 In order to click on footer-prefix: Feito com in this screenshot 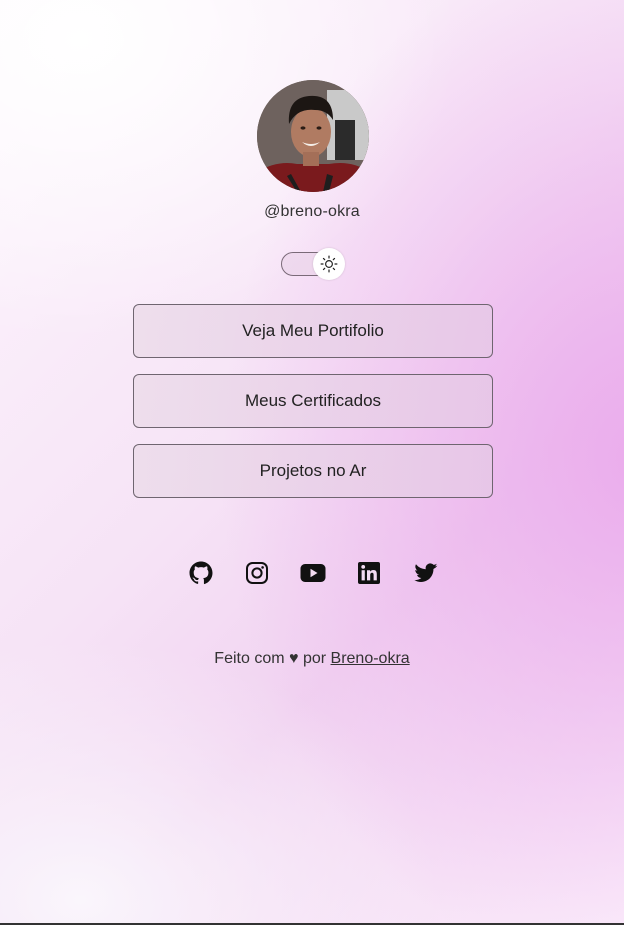, I will do `click(249, 658)`.